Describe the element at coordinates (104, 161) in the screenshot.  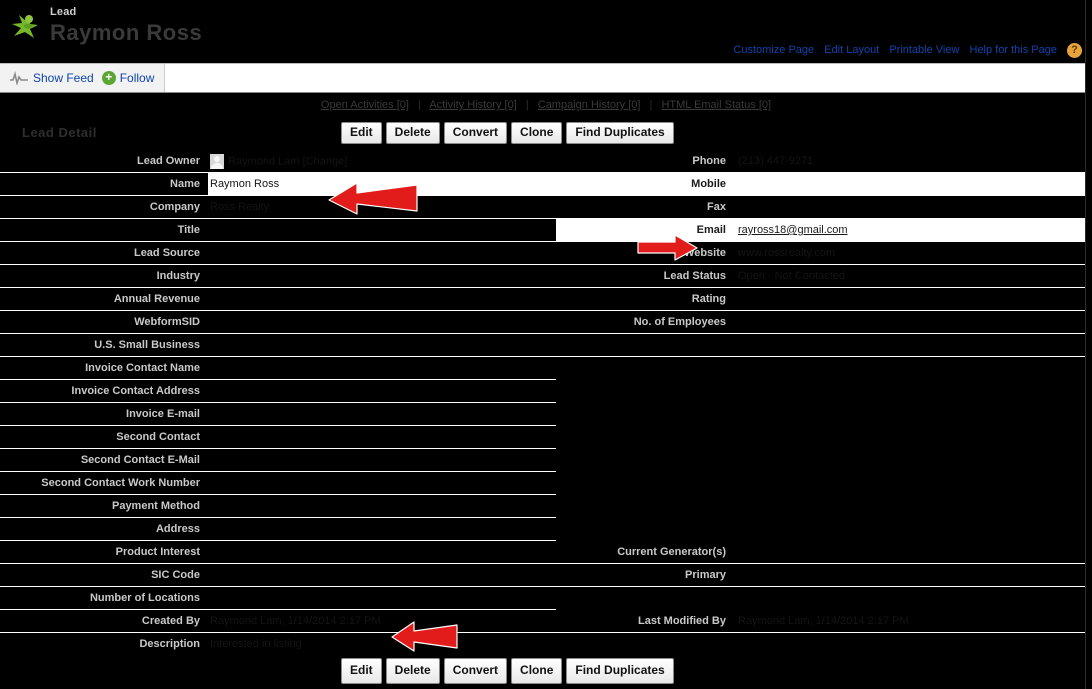
I see `field-label-lead-owner: Lead Owner` at that location.